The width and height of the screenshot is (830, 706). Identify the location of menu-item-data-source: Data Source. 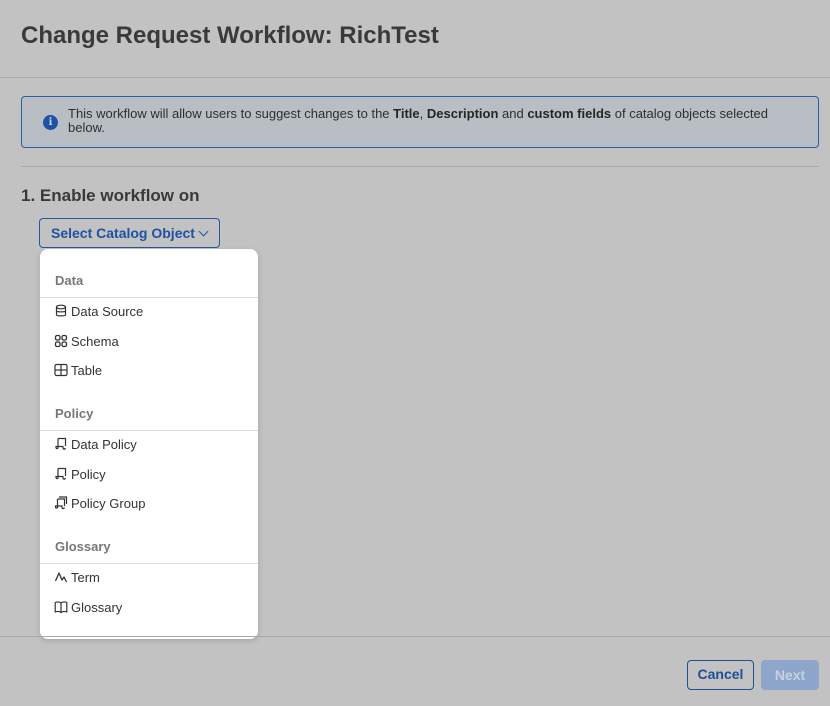
(149, 312).